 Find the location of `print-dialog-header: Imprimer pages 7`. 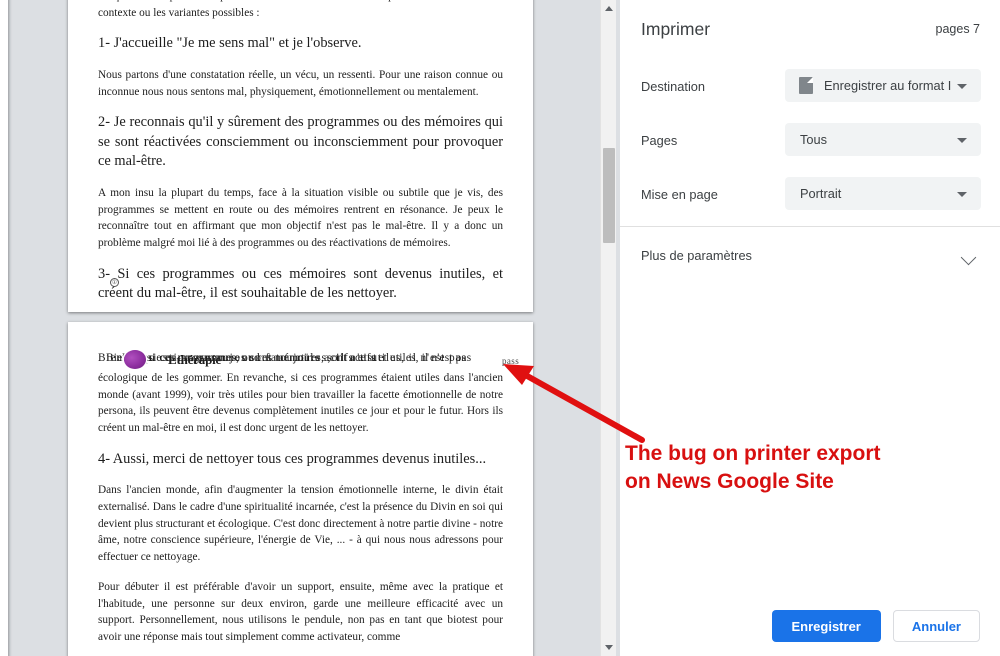

print-dialog-header: Imprimer pages 7 is located at coordinates (810, 31).